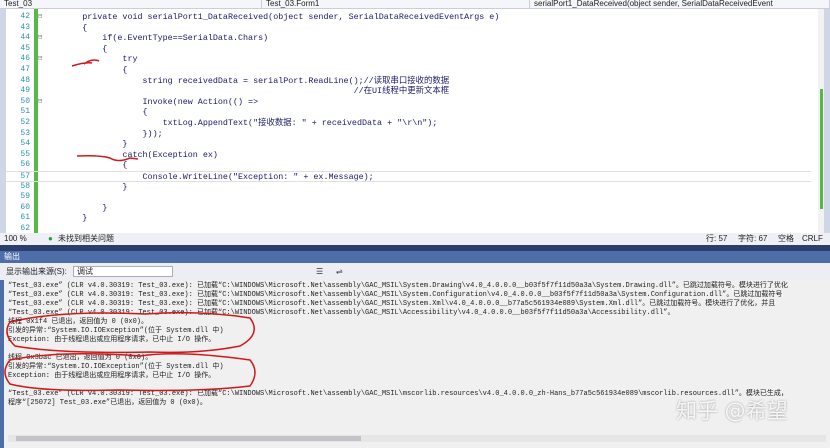  Describe the element at coordinates (85, 63) in the screenshot. I see `underline-try` at that location.